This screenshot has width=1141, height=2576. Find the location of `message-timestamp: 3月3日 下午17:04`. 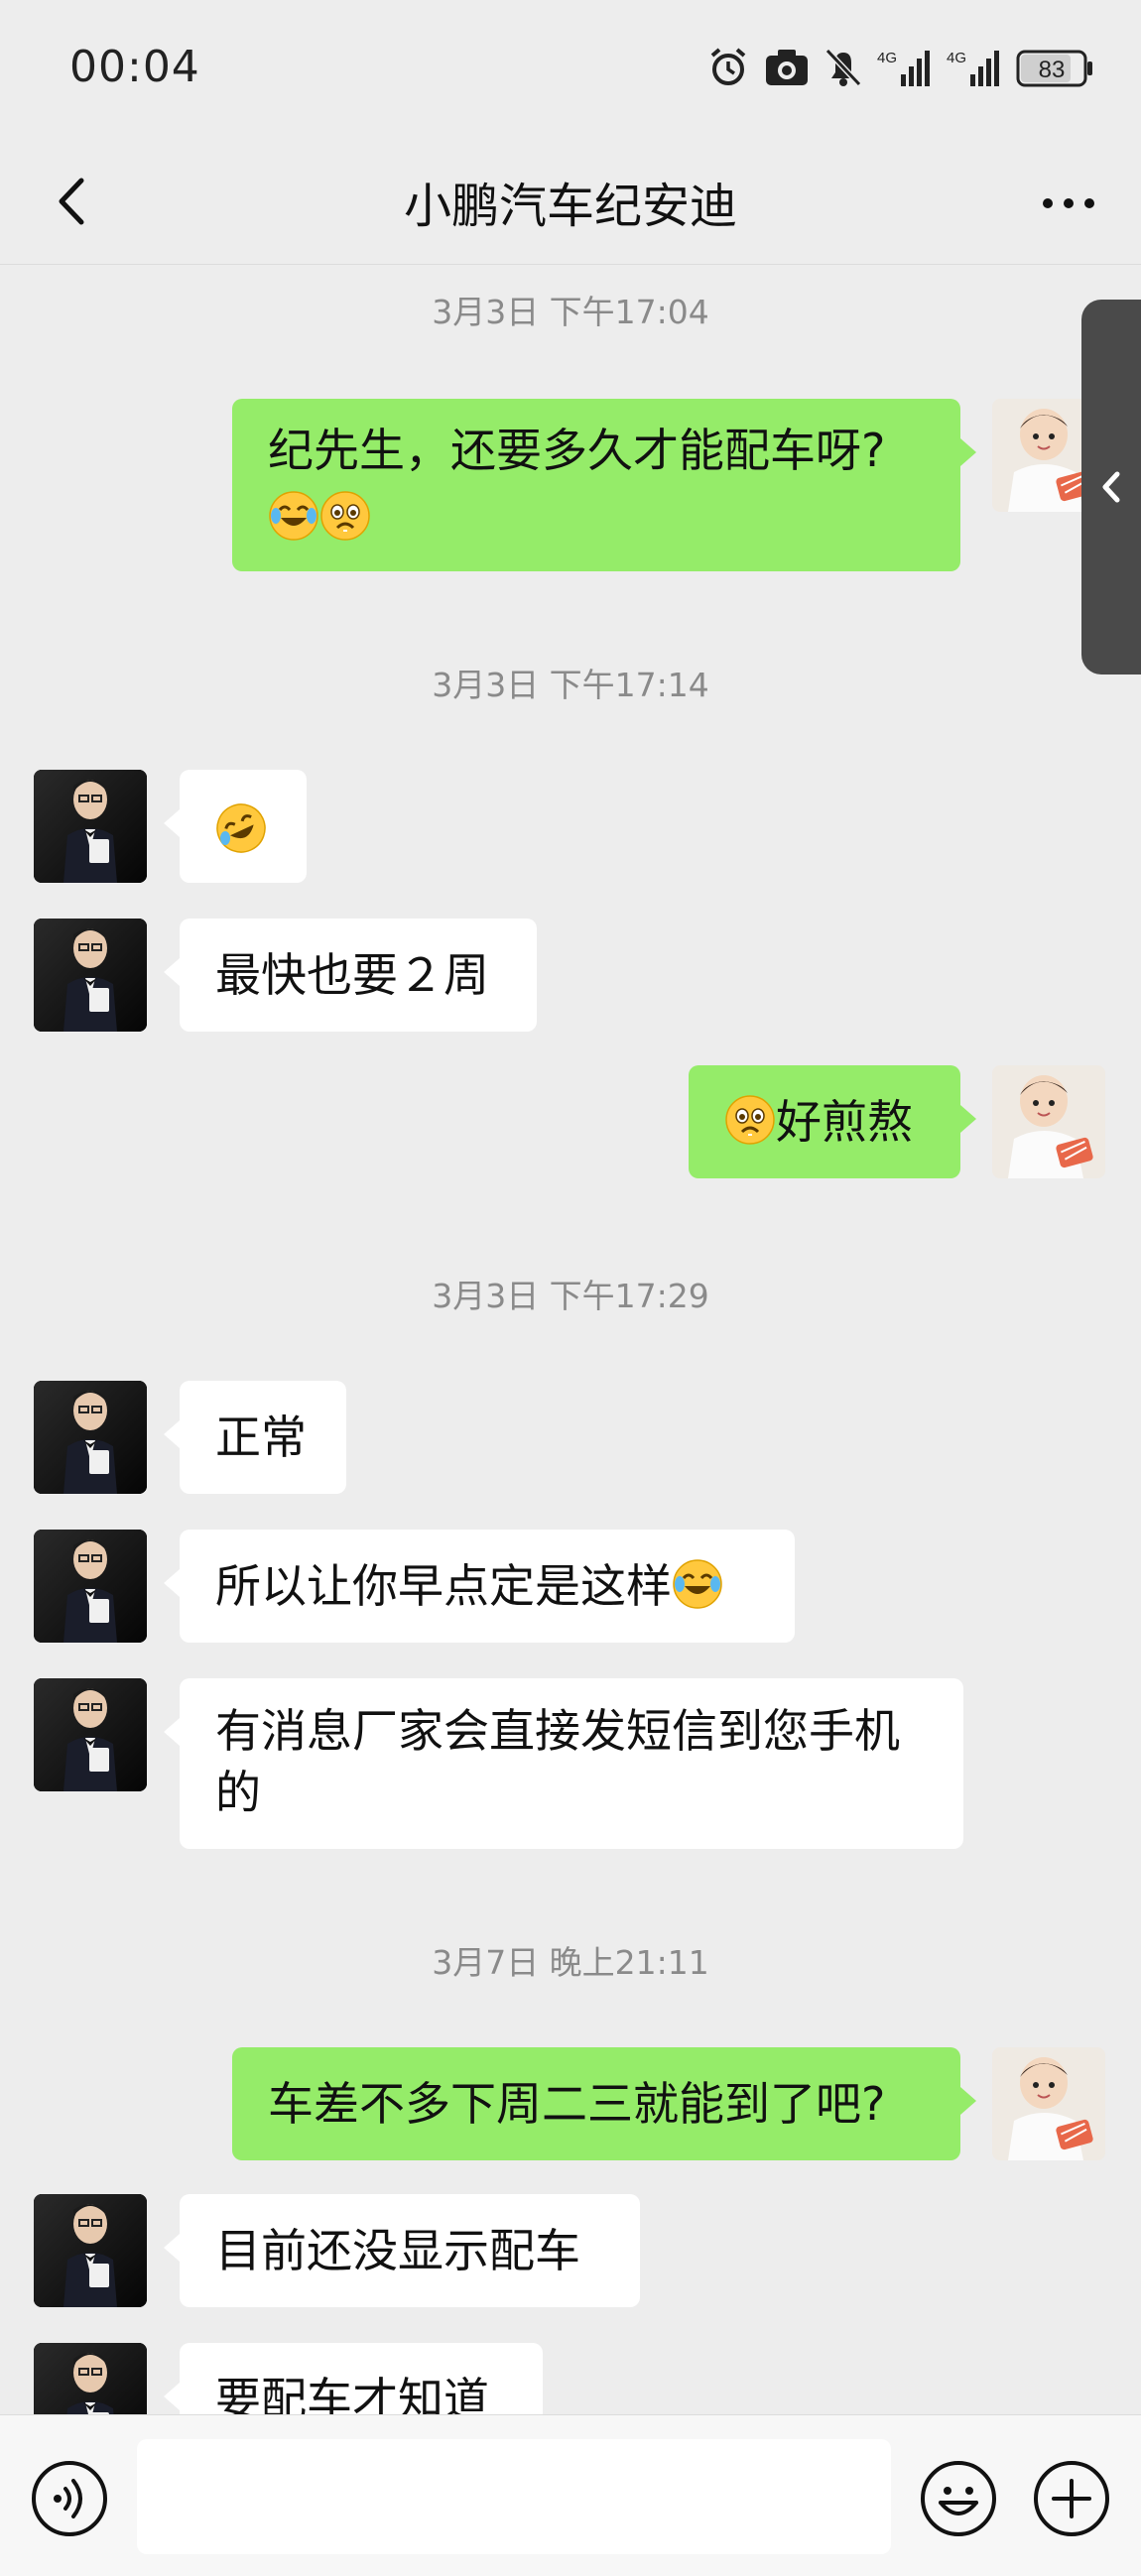

message-timestamp: 3月3日 下午17:04 is located at coordinates (570, 312).